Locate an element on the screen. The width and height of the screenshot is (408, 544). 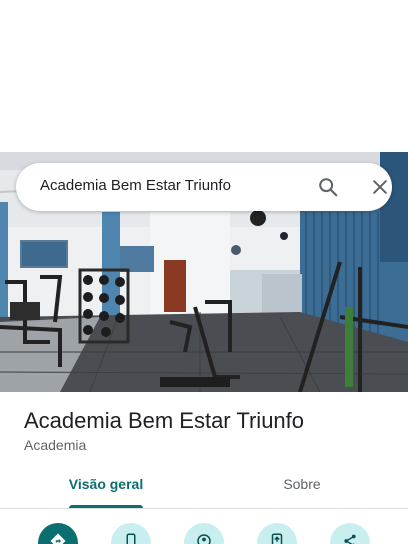
save-button is located at coordinates (204, 533).